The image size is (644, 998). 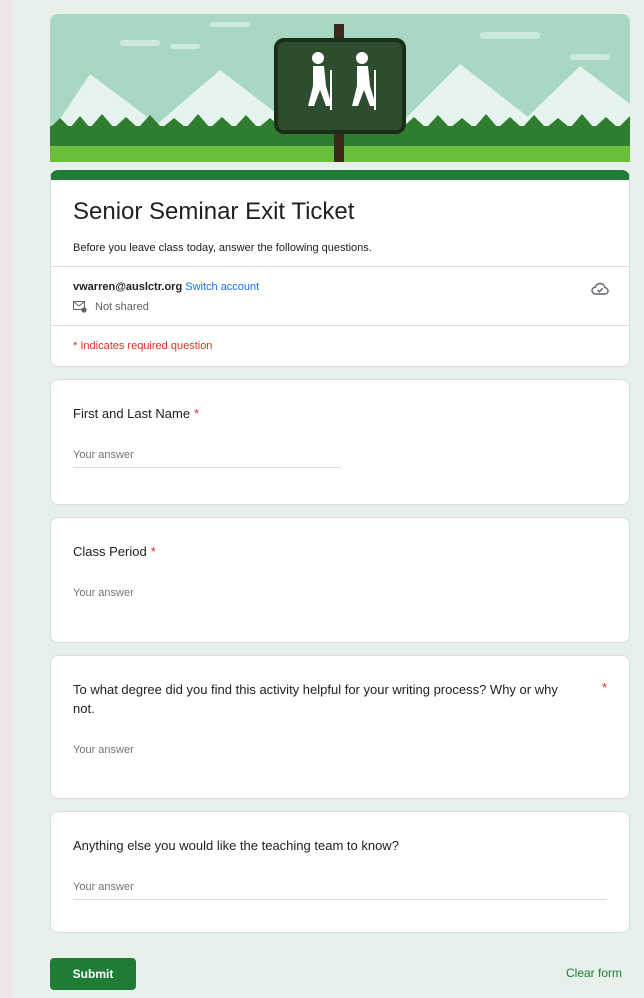 What do you see at coordinates (110, 551) in the screenshot?
I see `question-text: Class Period` at bounding box center [110, 551].